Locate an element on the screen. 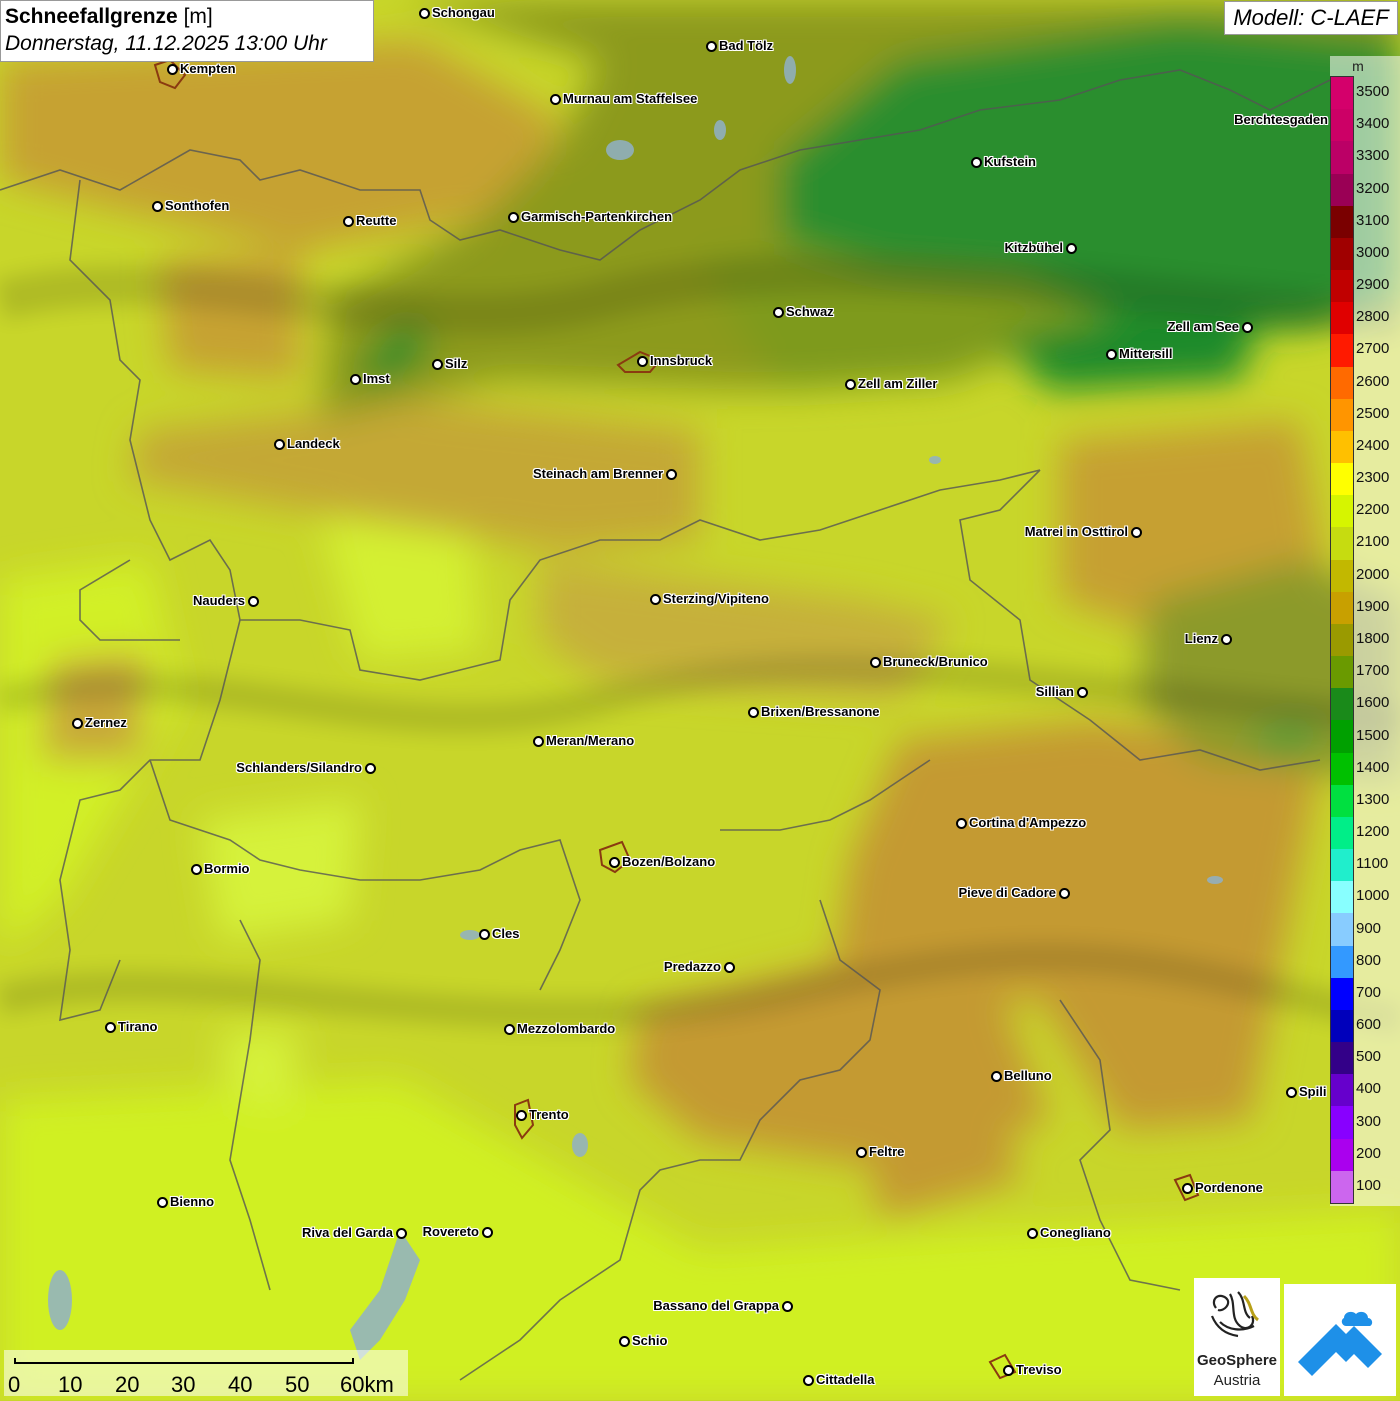 This screenshot has height=1401, width=1400. scale-bar-label: 40 is located at coordinates (240, 1384).